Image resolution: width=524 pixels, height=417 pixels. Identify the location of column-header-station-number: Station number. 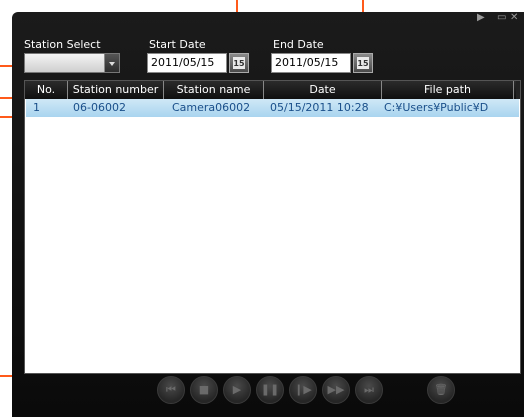
(116, 90).